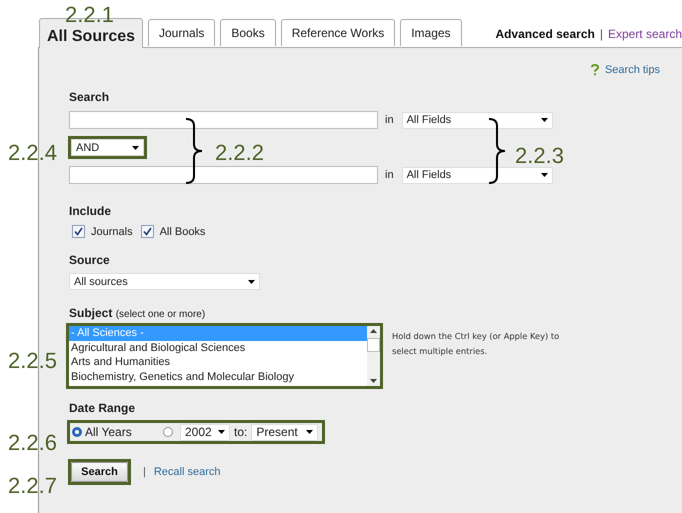 Image resolution: width=682 pixels, height=513 pixels. I want to click on subject-listbox: - All Sciences - Agricultural and Biological Sciences Arts and Humanities Biochemistry, Genetics and Molecular Biology, so click(224, 356).